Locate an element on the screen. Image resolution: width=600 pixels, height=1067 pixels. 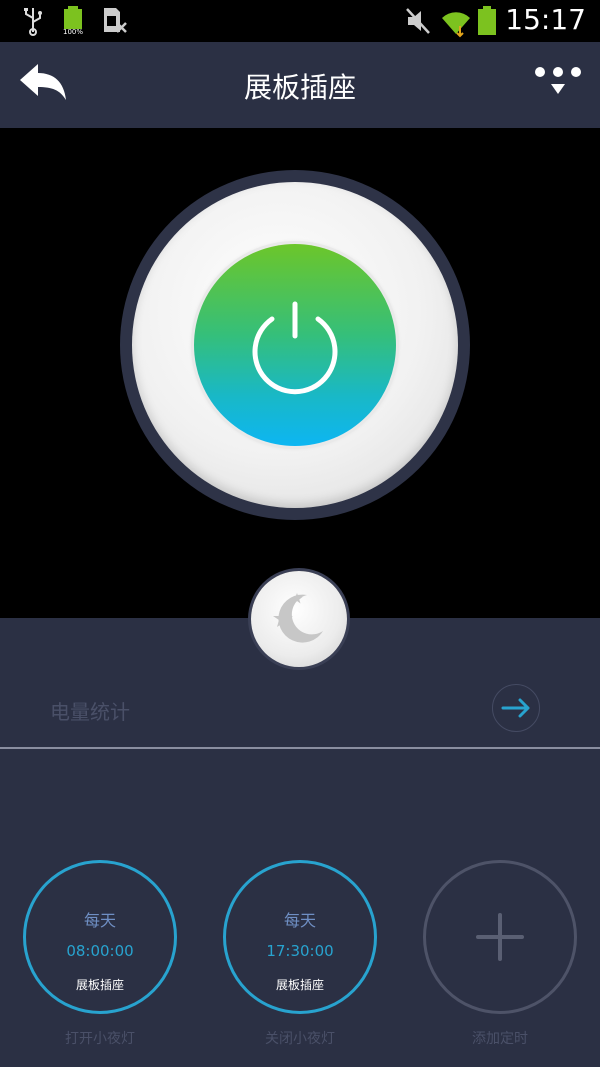
power-stats-arrow-button is located at coordinates (516, 708).